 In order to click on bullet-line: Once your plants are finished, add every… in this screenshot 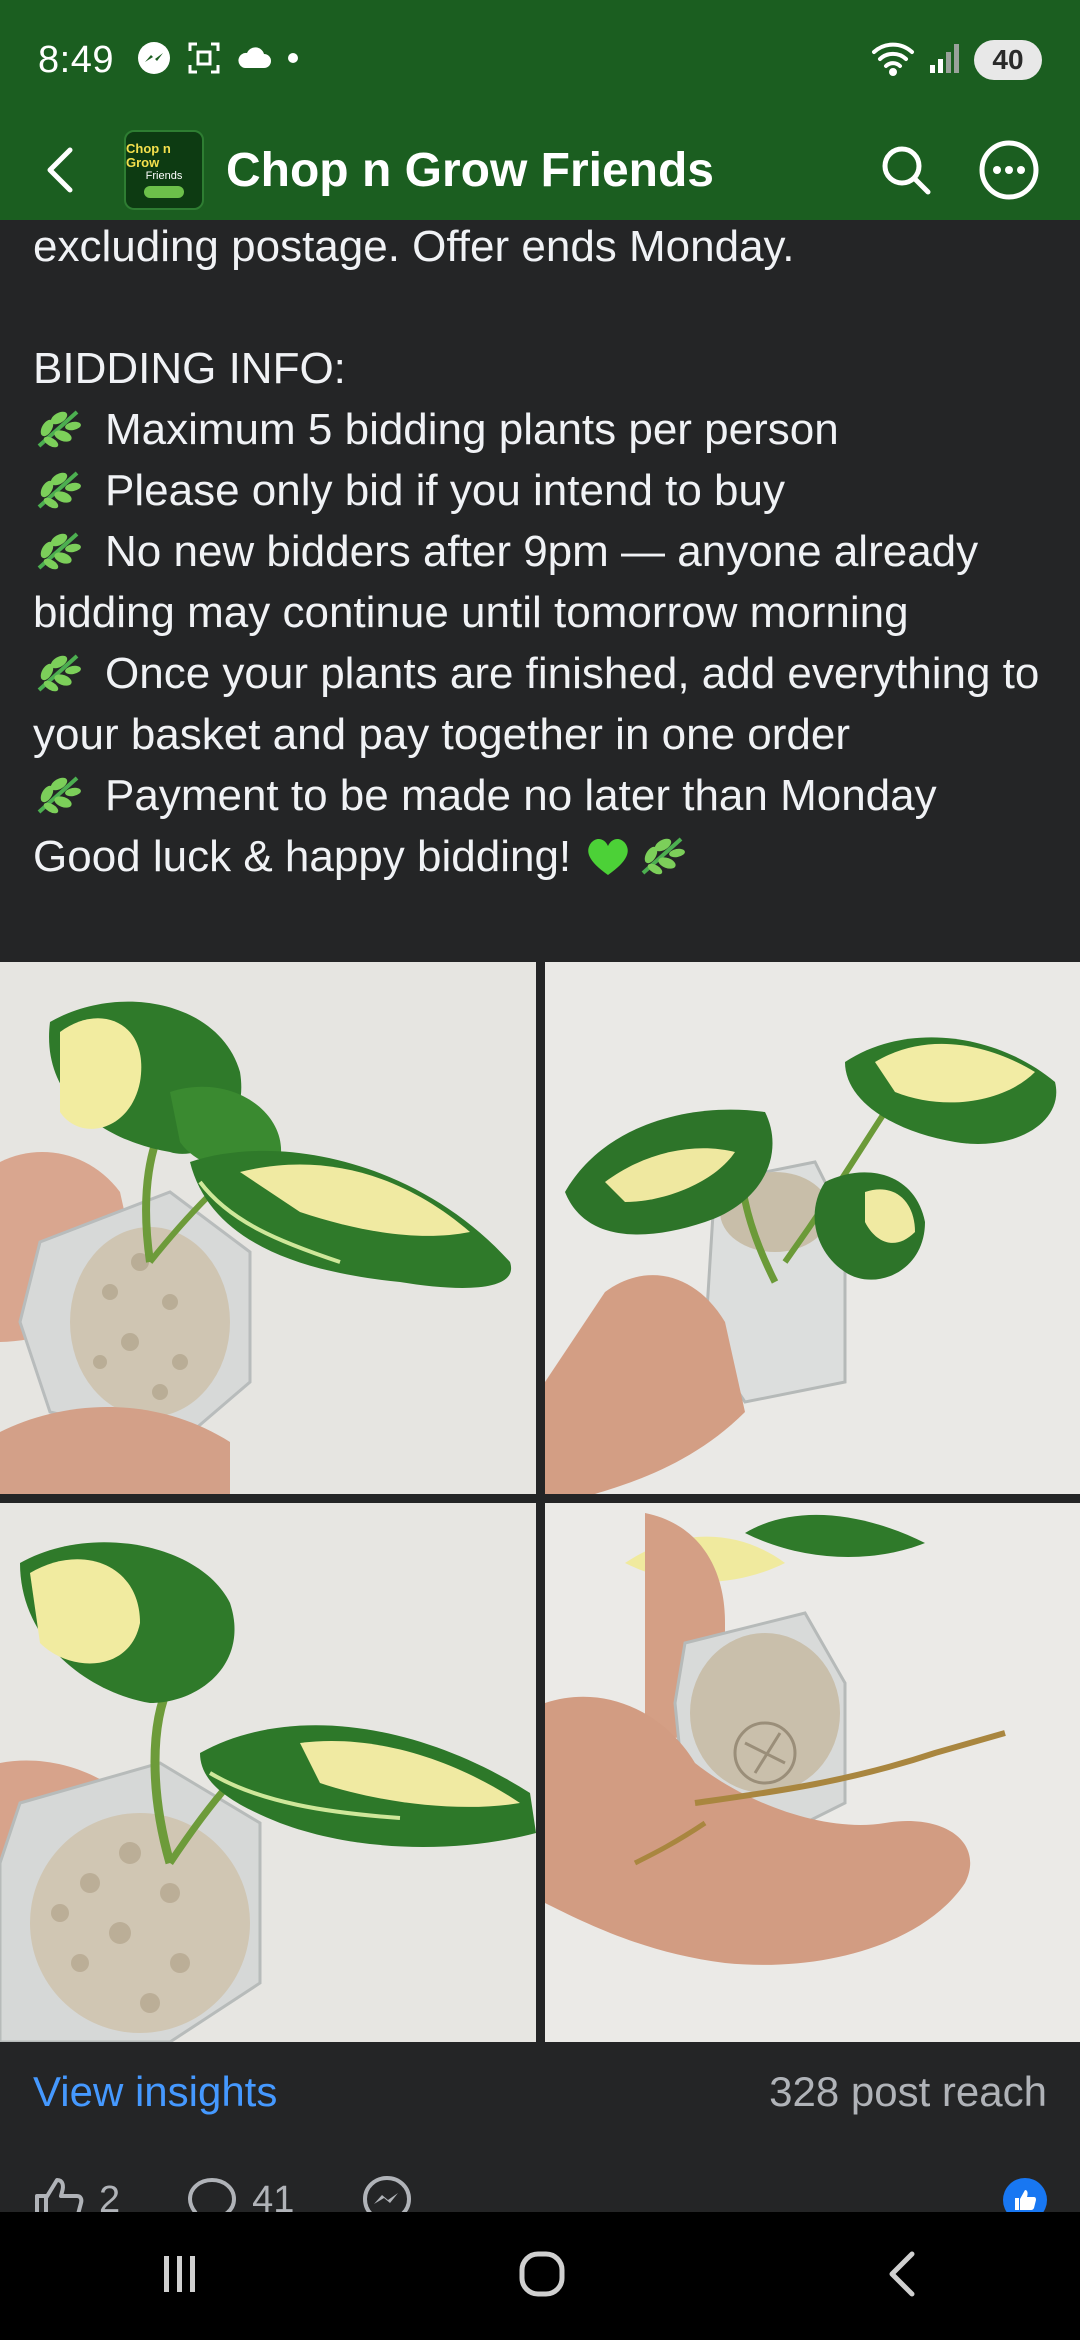, I will do `click(536, 704)`.